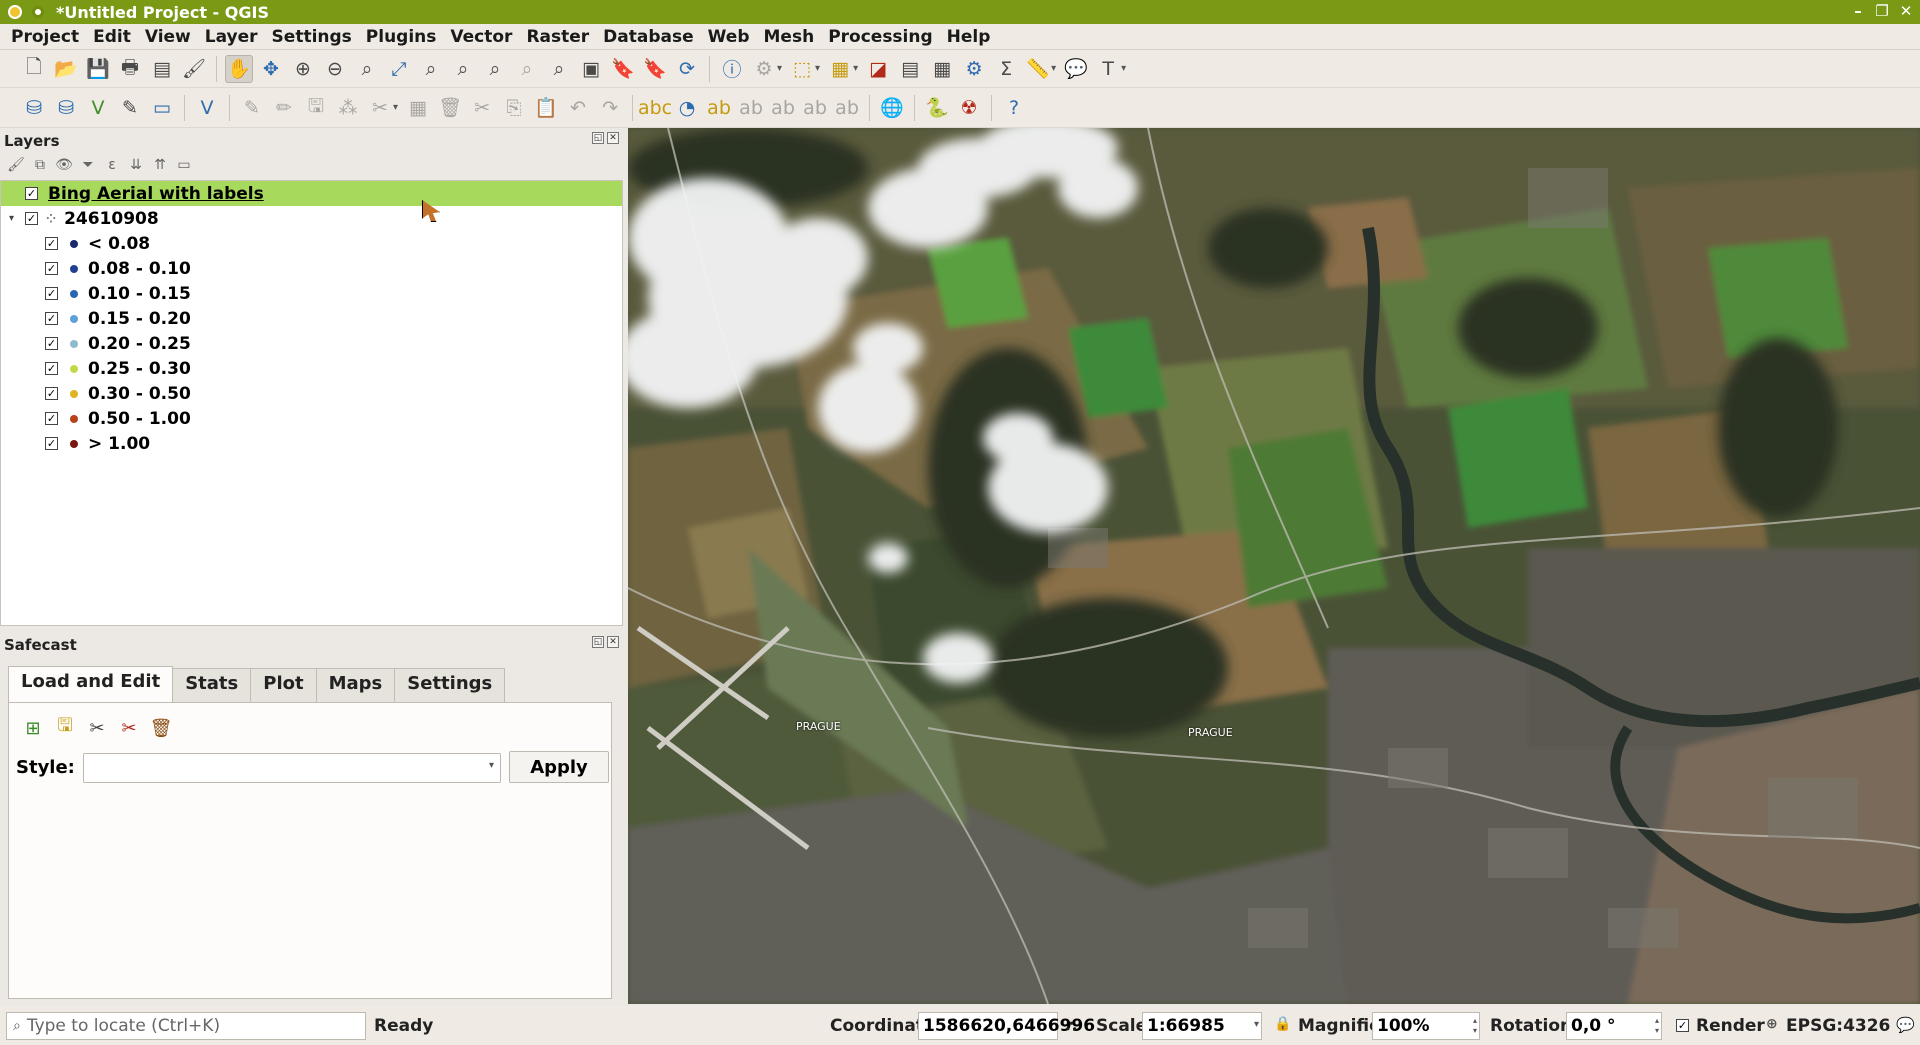 This screenshot has height=1045, width=1920. Describe the element at coordinates (40, 167) in the screenshot. I see `add-group-icon: ⧉` at that location.